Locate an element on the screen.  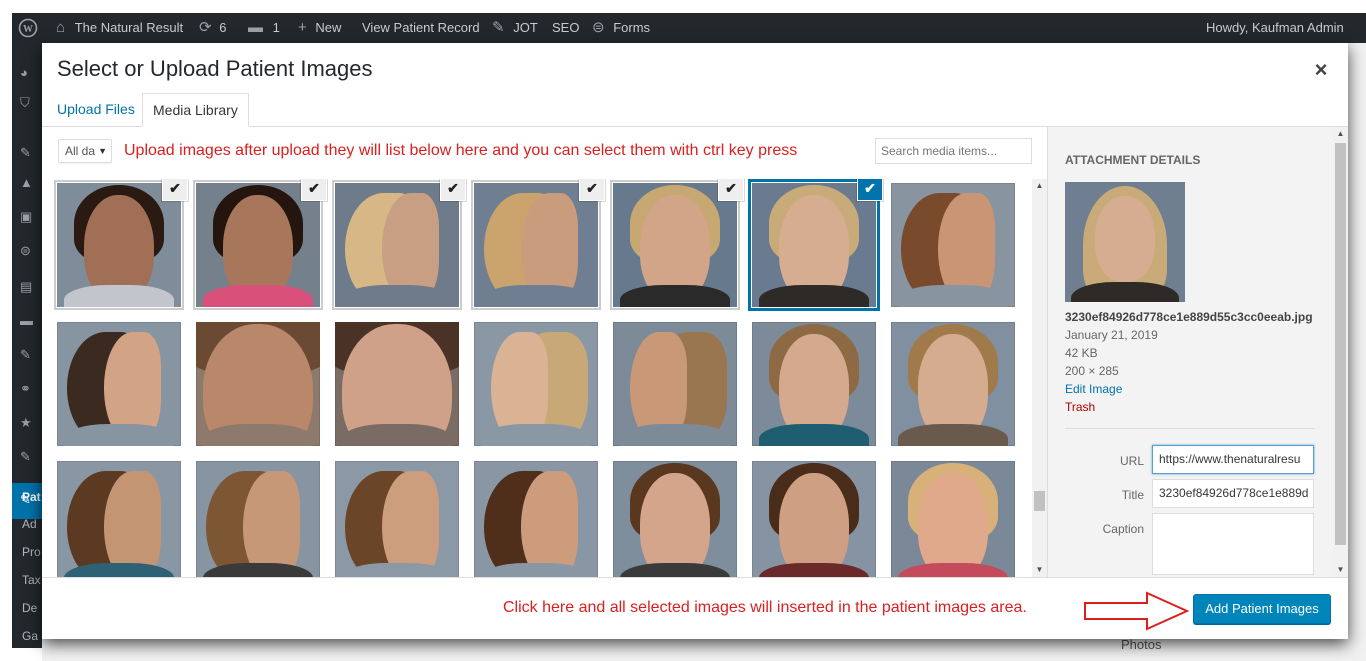
title-field: 3230ef84926d778ce1e889d is located at coordinates (1233, 493).